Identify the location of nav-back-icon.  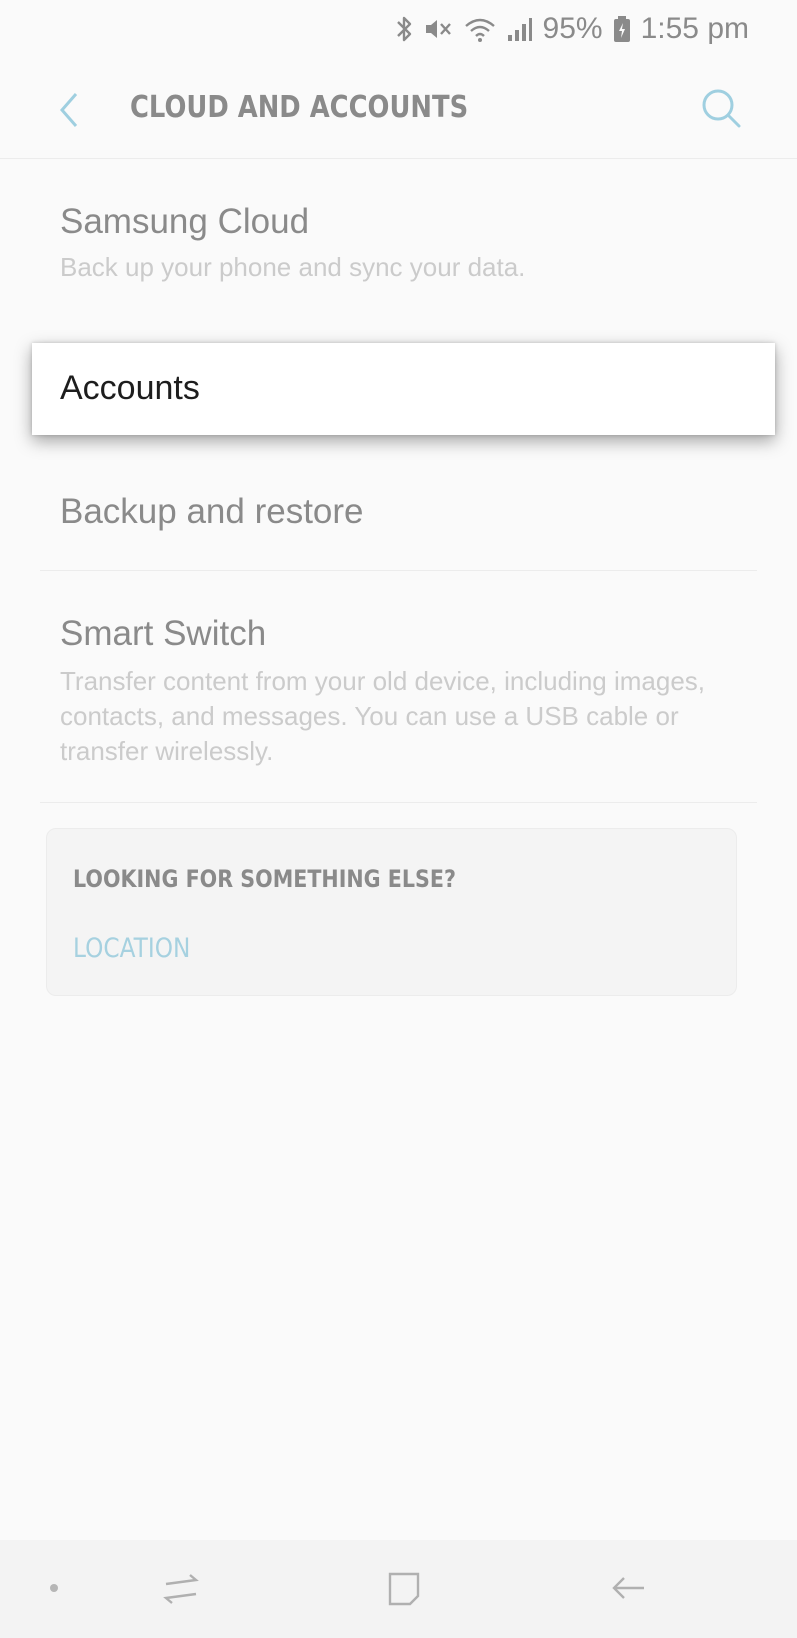
(628, 1588).